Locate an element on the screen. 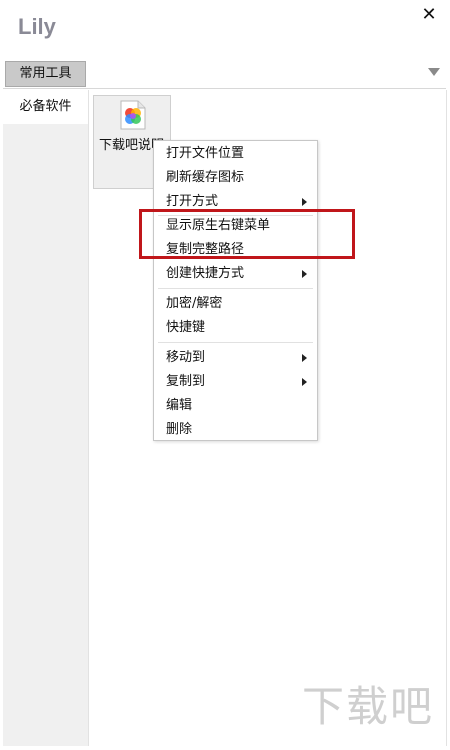 The height and width of the screenshot is (750, 450). dropdown-arrow-icon is located at coordinates (434, 72).